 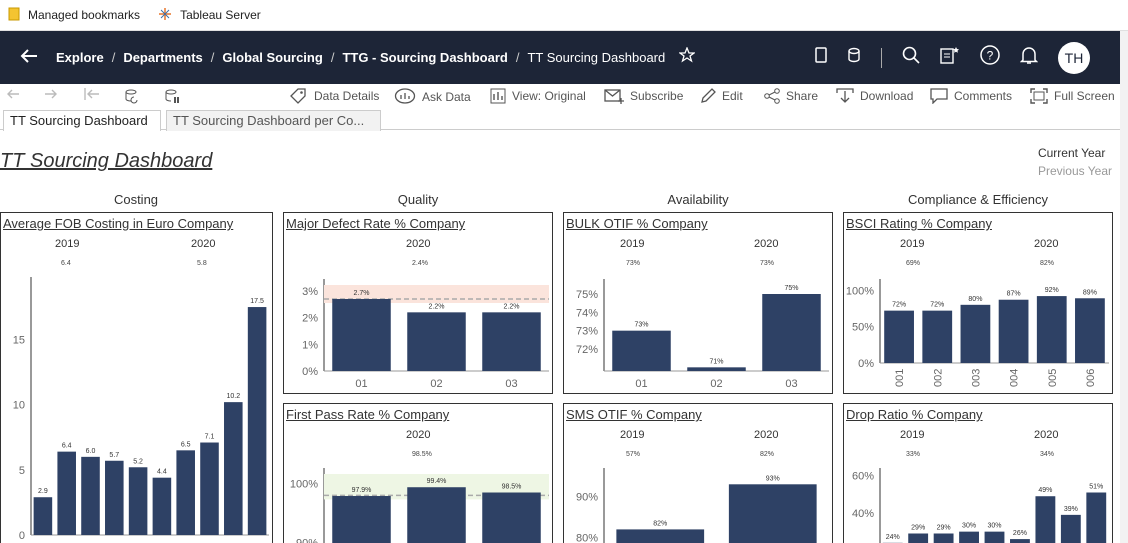 I want to click on edit-button: Edit, so click(x=721, y=96).